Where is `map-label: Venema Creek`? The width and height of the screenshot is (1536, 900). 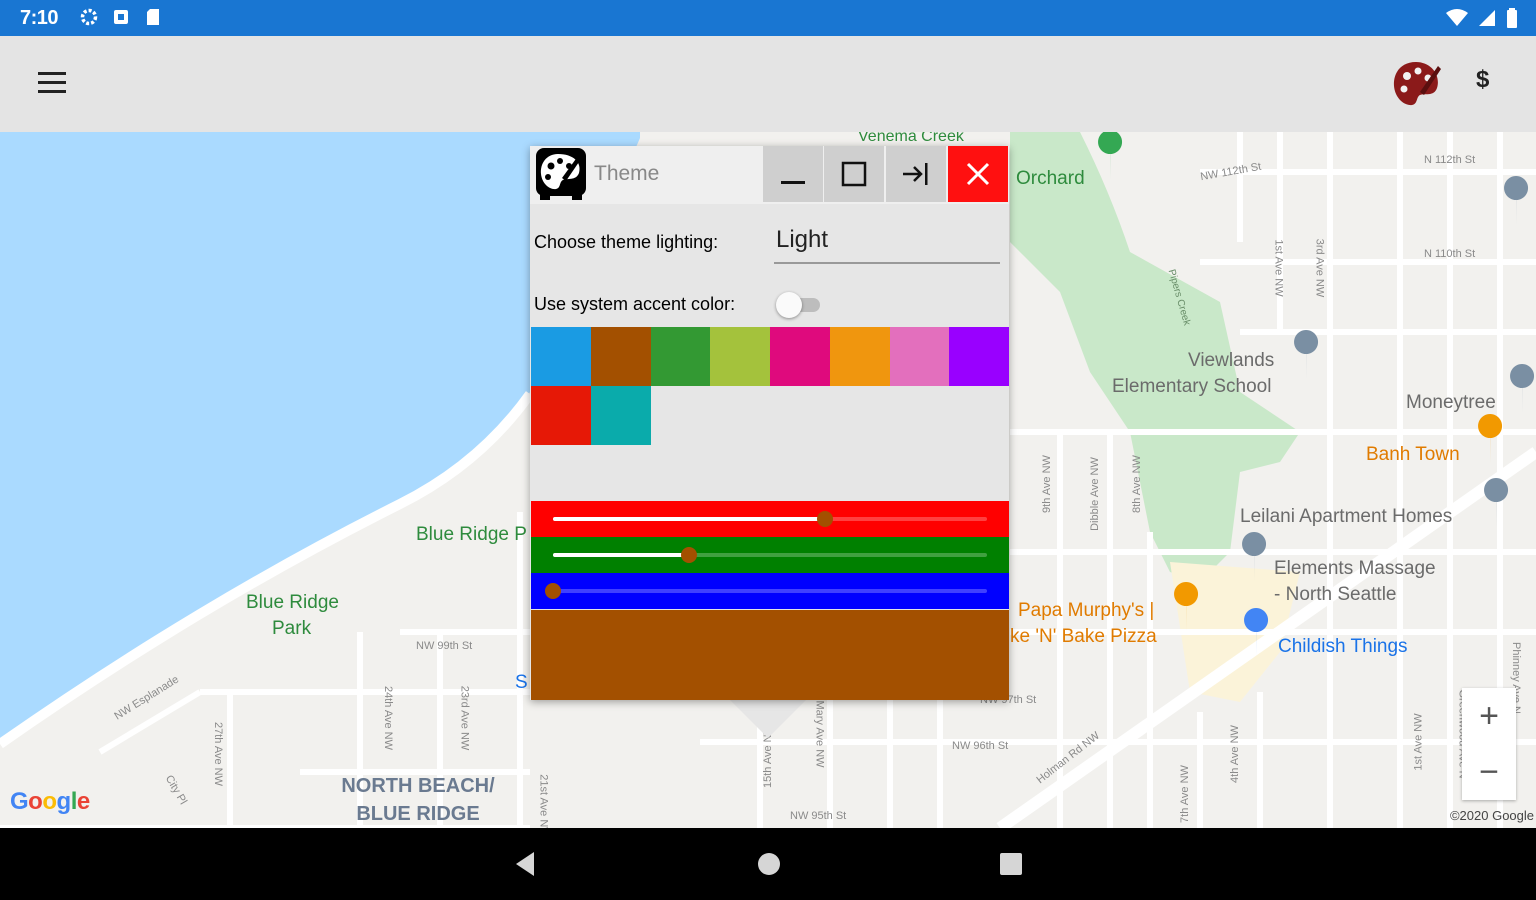 map-label: Venema Creek is located at coordinates (911, 138).